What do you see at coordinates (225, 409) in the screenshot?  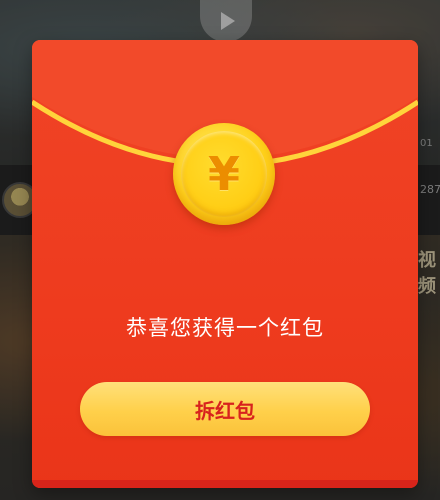 I see `open-red-packet-button: 拆红包` at bounding box center [225, 409].